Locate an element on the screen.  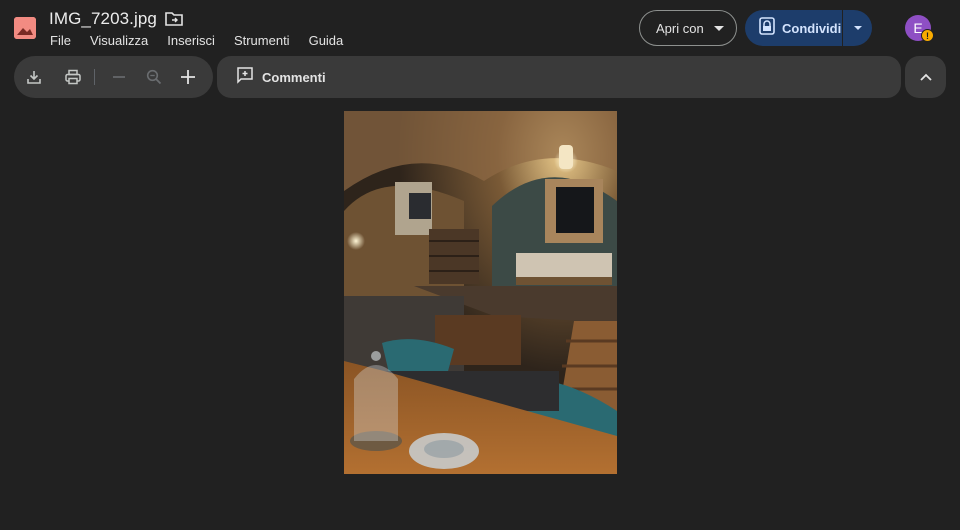
move-to-folder-icon is located at coordinates (174, 19).